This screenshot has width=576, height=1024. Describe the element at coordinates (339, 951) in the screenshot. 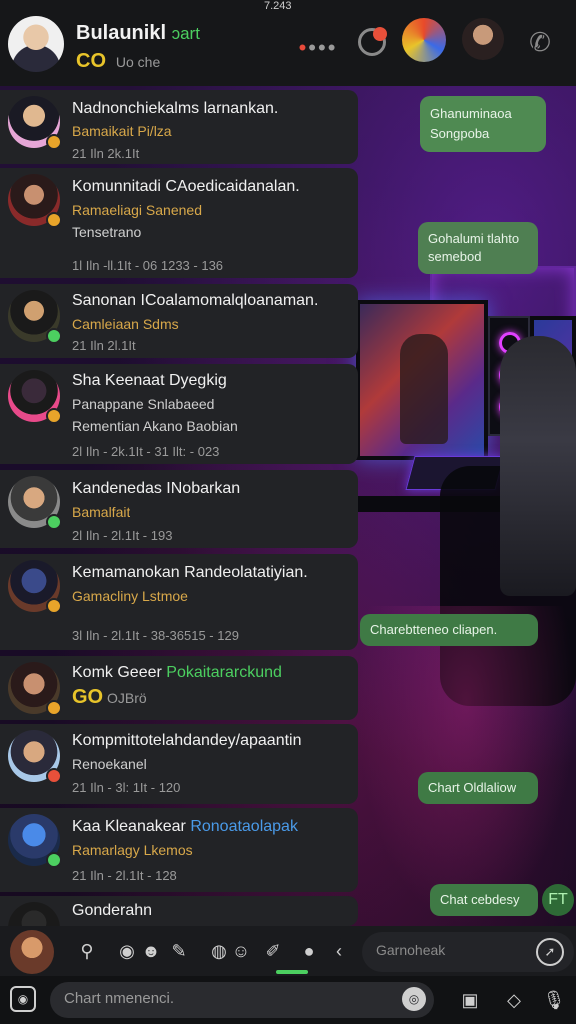

I see `back-chevron-icon: ‹` at that location.